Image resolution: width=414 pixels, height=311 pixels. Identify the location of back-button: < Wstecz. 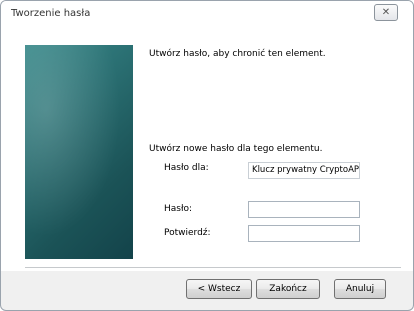
(219, 289).